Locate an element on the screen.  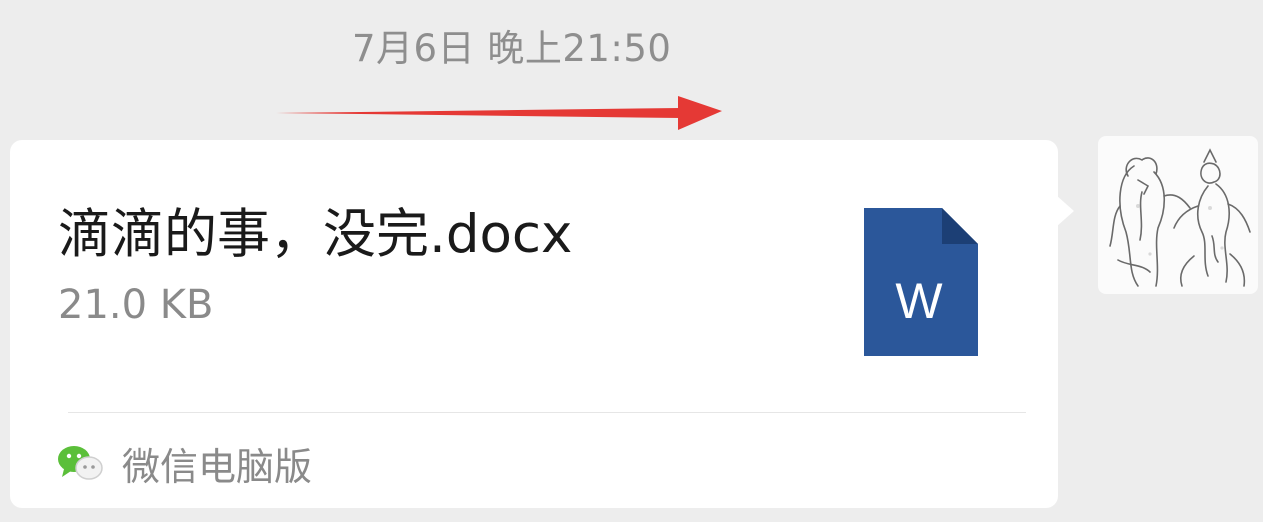
svg-text: W is located at coordinates (919, 301).